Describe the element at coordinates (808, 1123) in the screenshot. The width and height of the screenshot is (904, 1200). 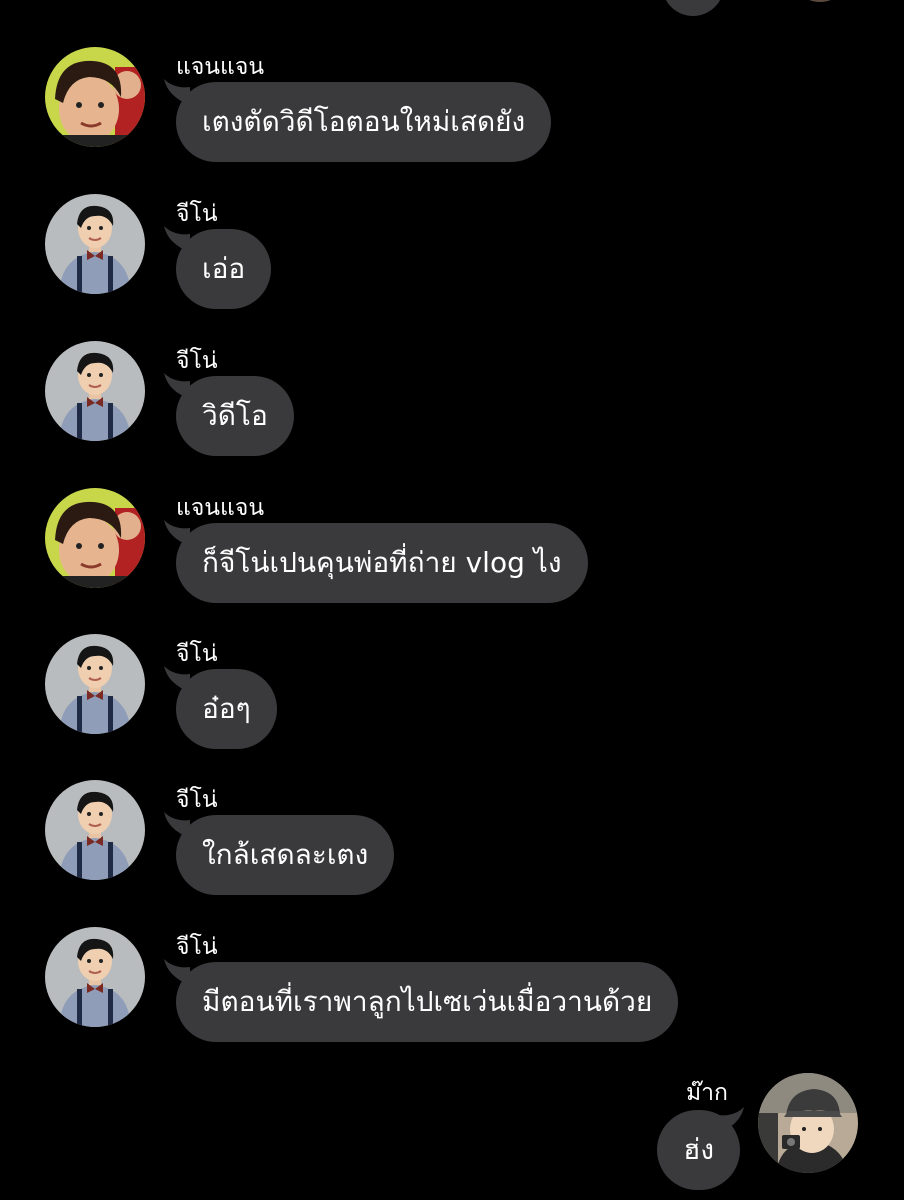
I see `avatar-mark` at that location.